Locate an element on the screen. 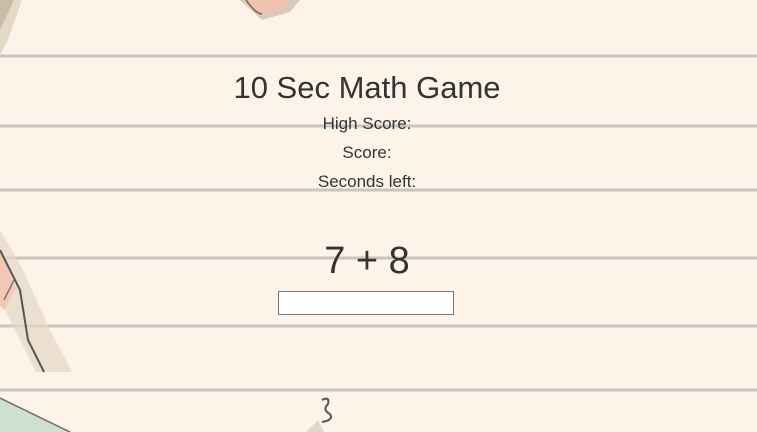 The height and width of the screenshot is (432, 757). high-score-row: High Score: is located at coordinates (367, 124).